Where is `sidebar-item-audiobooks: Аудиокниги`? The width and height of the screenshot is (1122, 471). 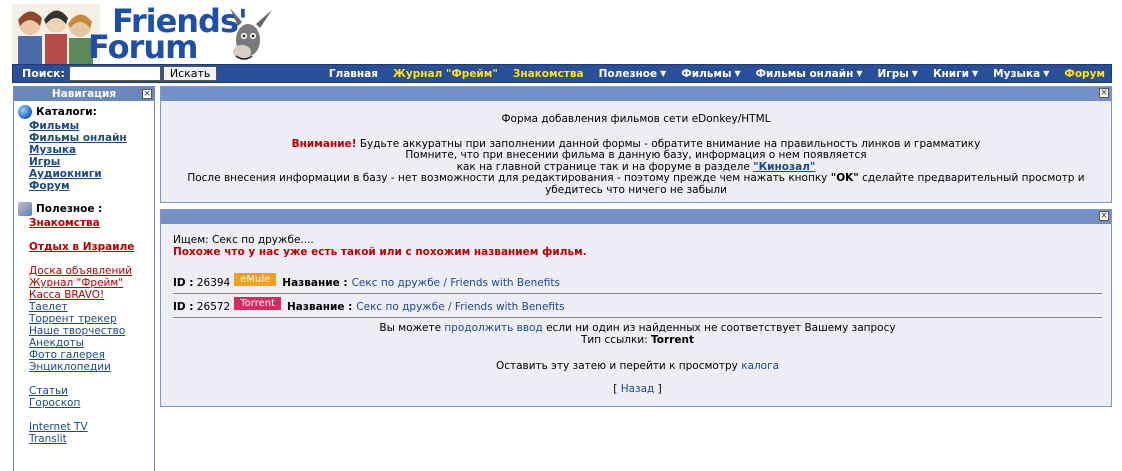
sidebar-item-audiobooks: Аудиокниги is located at coordinates (91, 174).